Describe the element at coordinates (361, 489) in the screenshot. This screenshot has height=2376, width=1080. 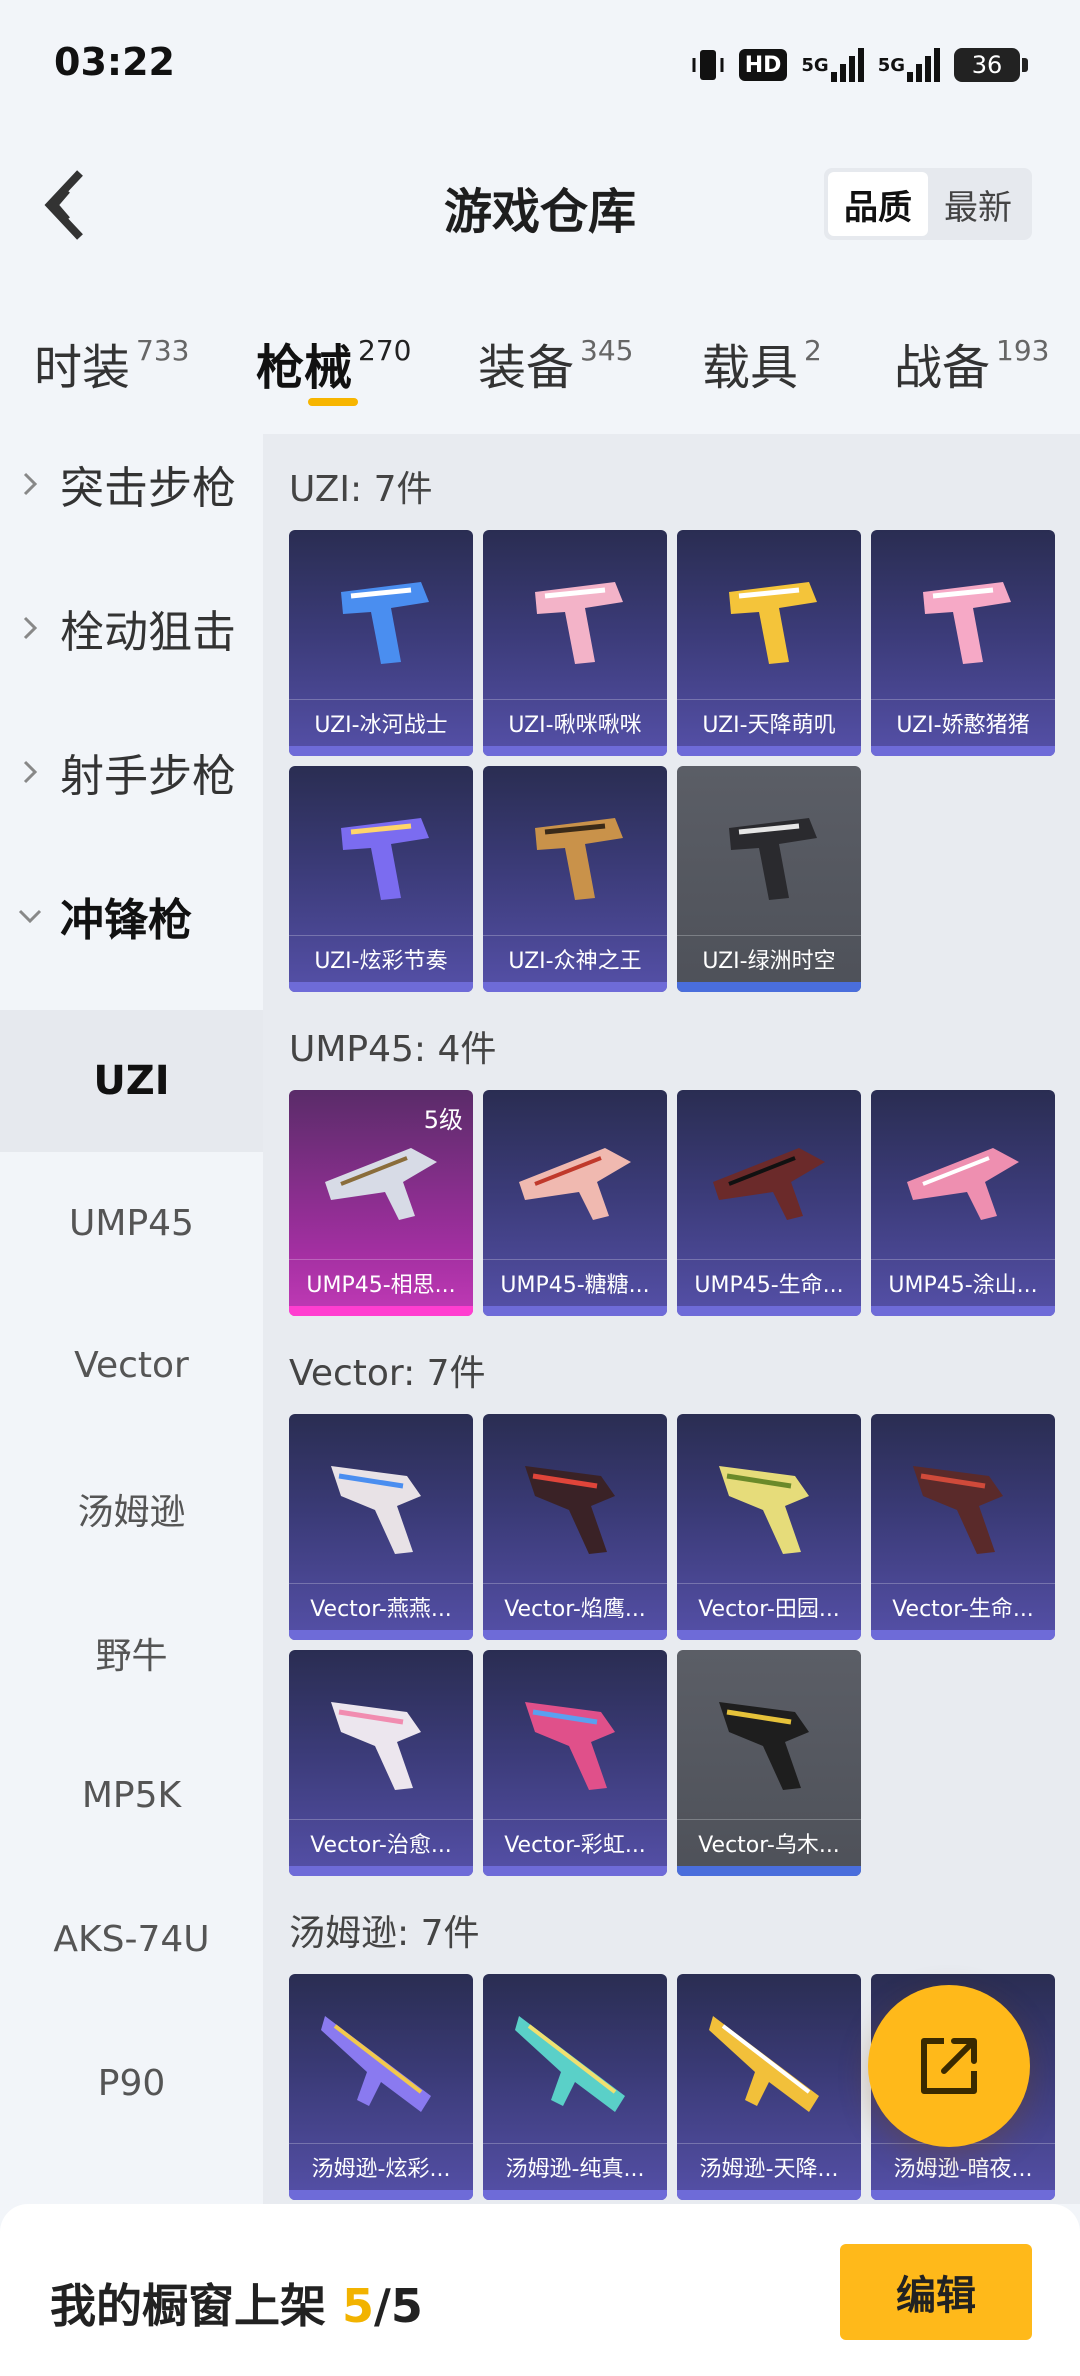
I see `section-title-uzi: UZI: 7件` at that location.